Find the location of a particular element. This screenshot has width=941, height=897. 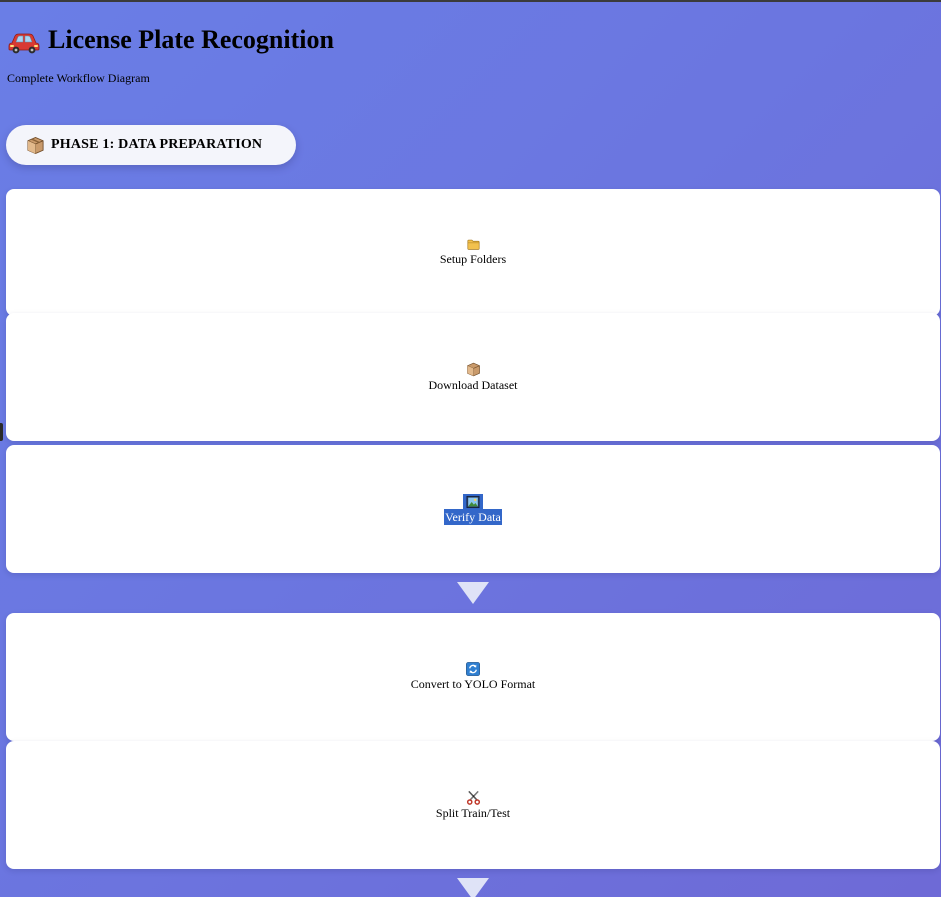

step-verify-data: Verify Data is located at coordinates (473, 509).